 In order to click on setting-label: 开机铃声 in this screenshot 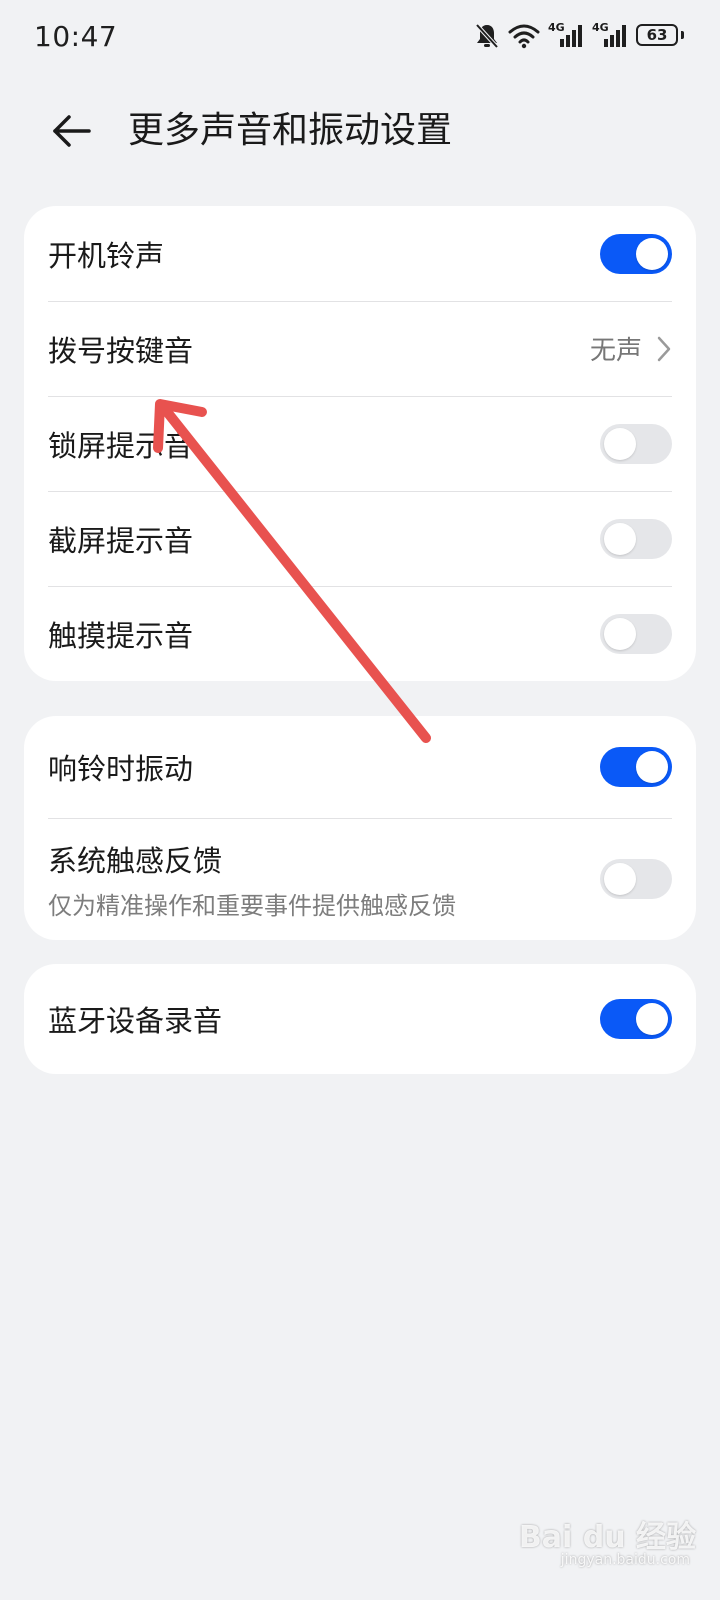, I will do `click(106, 255)`.